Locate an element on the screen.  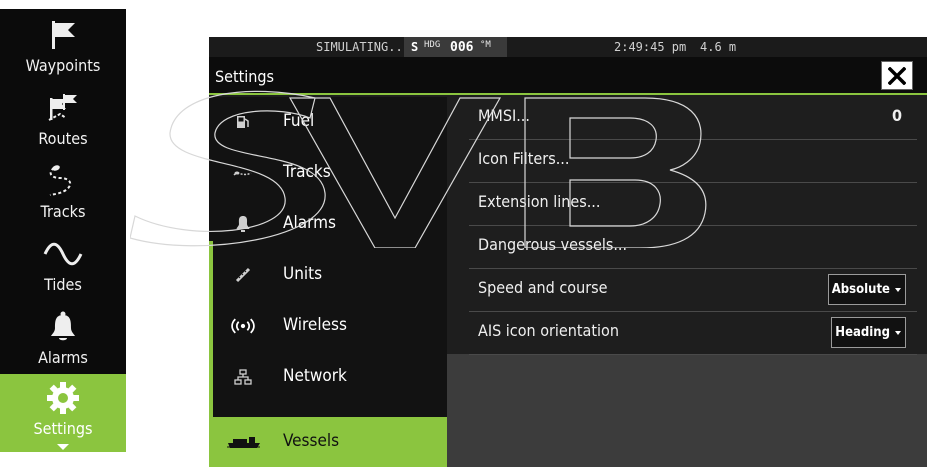
mmsi-value: 0 is located at coordinates (896, 115).